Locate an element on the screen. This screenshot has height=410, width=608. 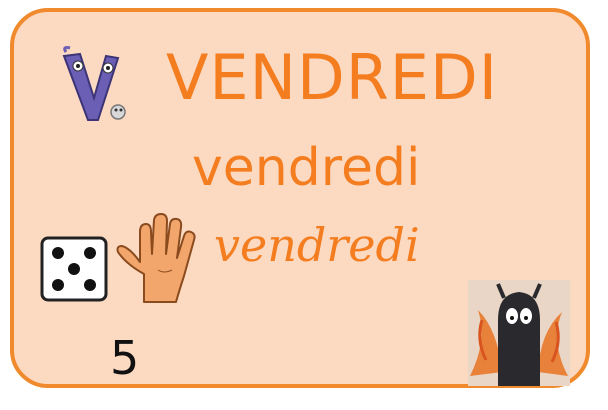
day-title-lowercase: vendredi is located at coordinates (306, 168).